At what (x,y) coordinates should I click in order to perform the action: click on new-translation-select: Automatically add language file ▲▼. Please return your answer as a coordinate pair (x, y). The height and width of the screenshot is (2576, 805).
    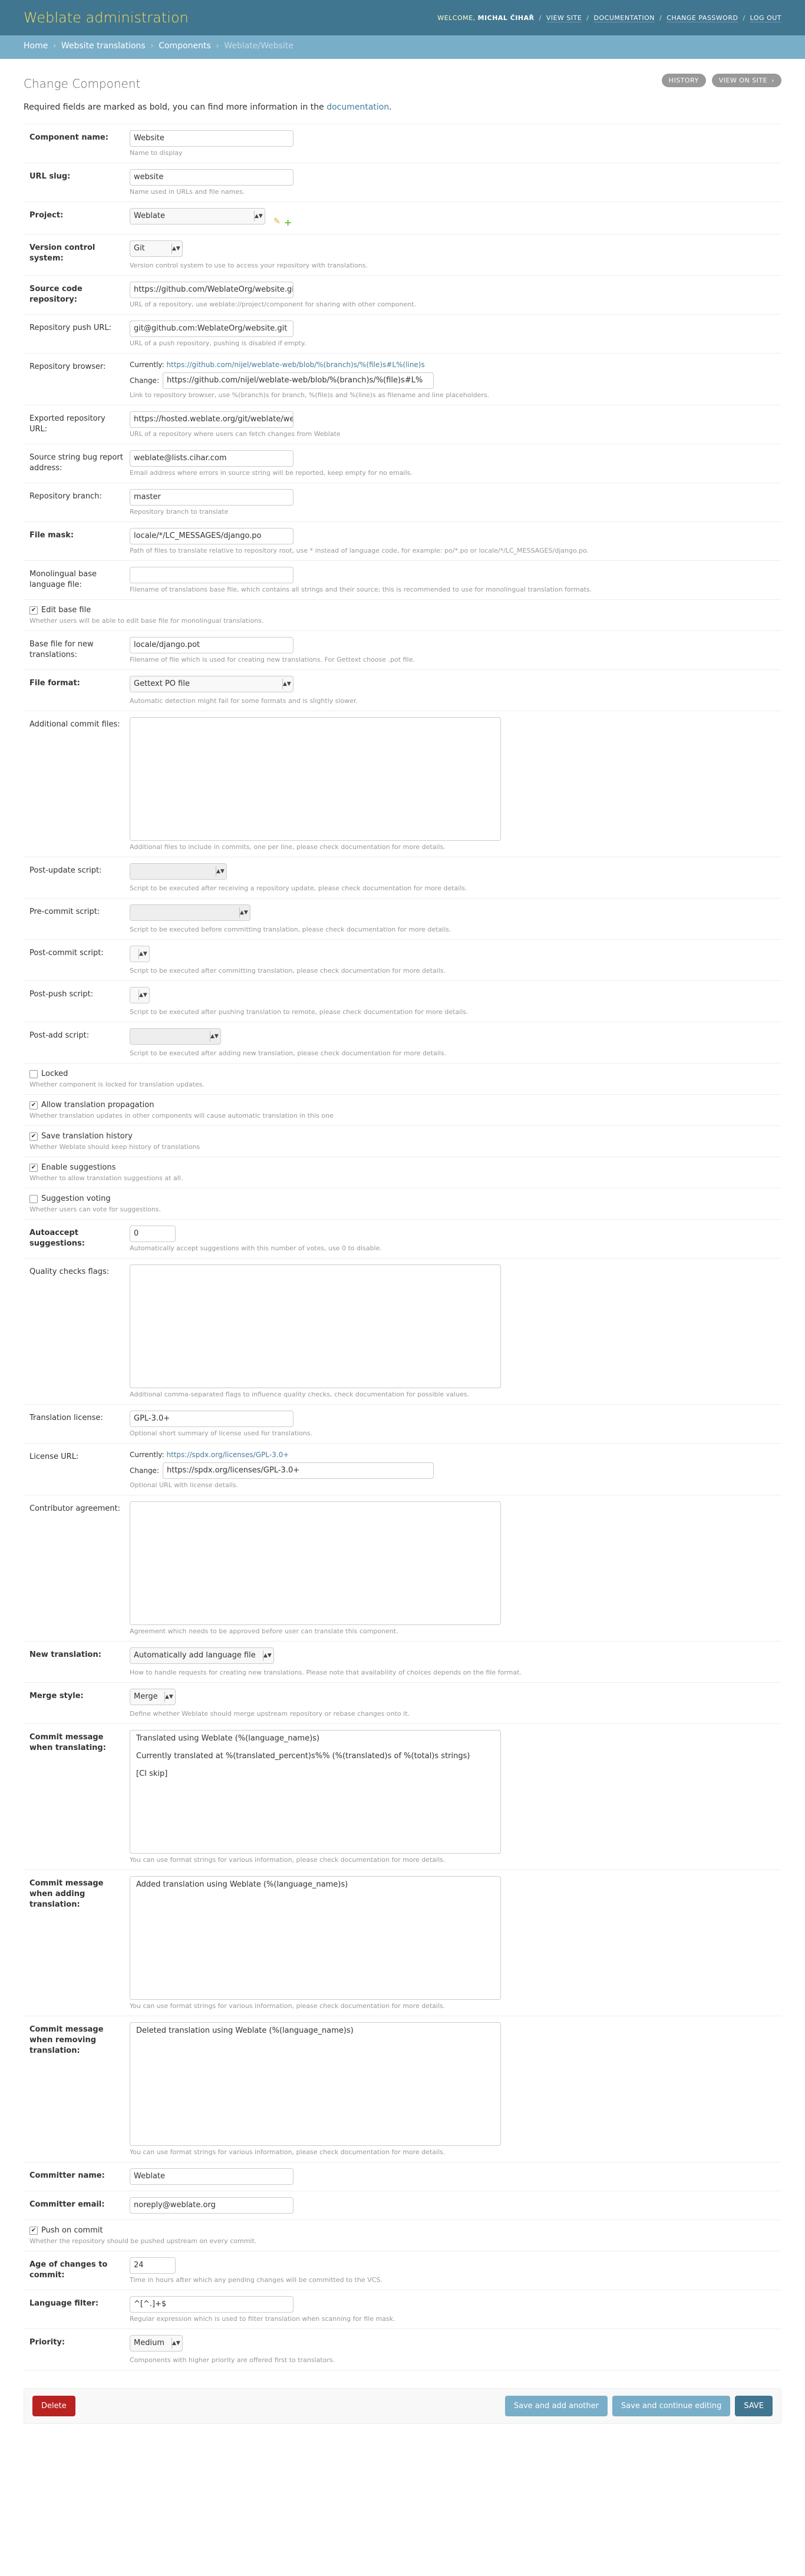
    Looking at the image, I should click on (202, 1655).